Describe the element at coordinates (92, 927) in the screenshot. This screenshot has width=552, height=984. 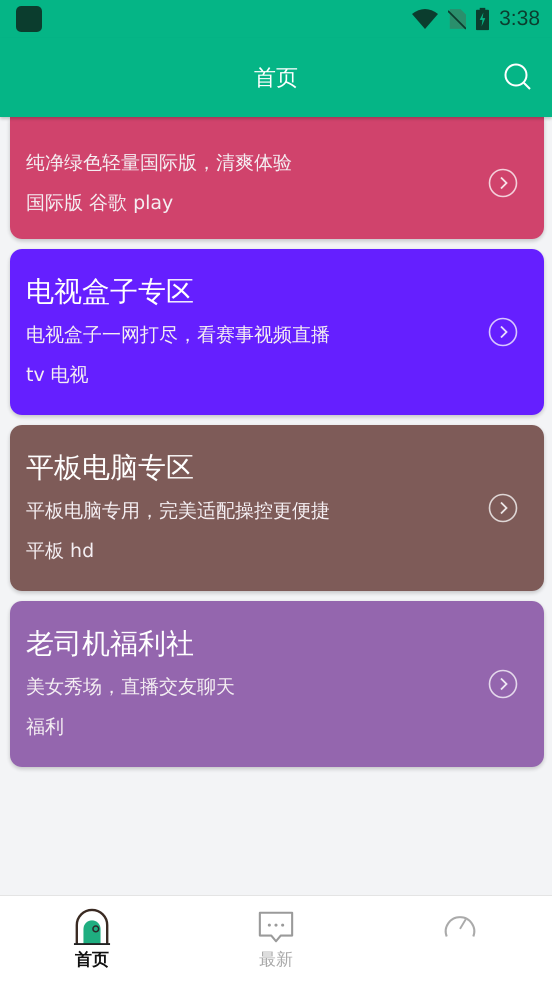
I see `arch-door-icon` at that location.